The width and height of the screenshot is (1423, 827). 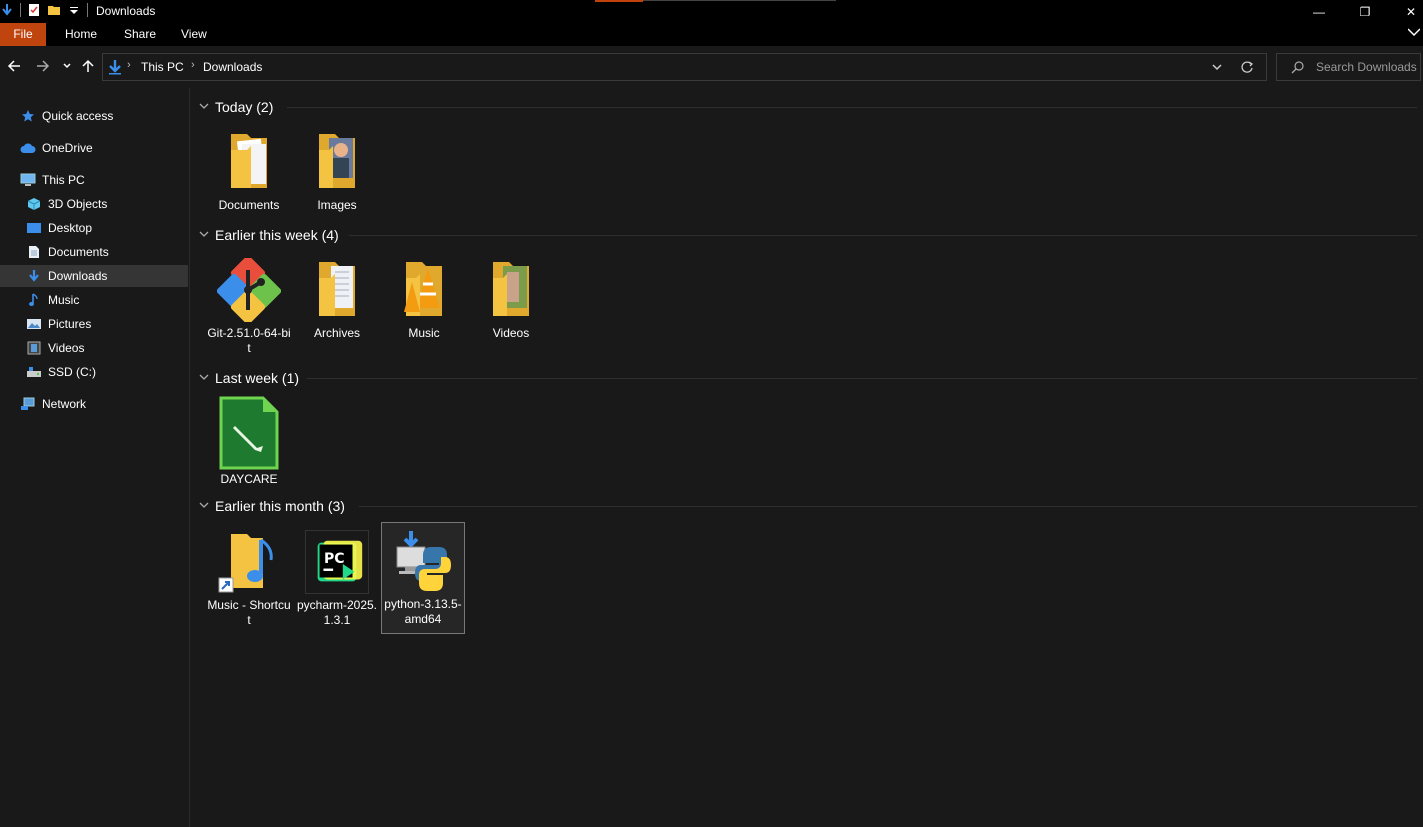 What do you see at coordinates (249, 433) in the screenshot?
I see `spreadsheet-document-icon` at bounding box center [249, 433].